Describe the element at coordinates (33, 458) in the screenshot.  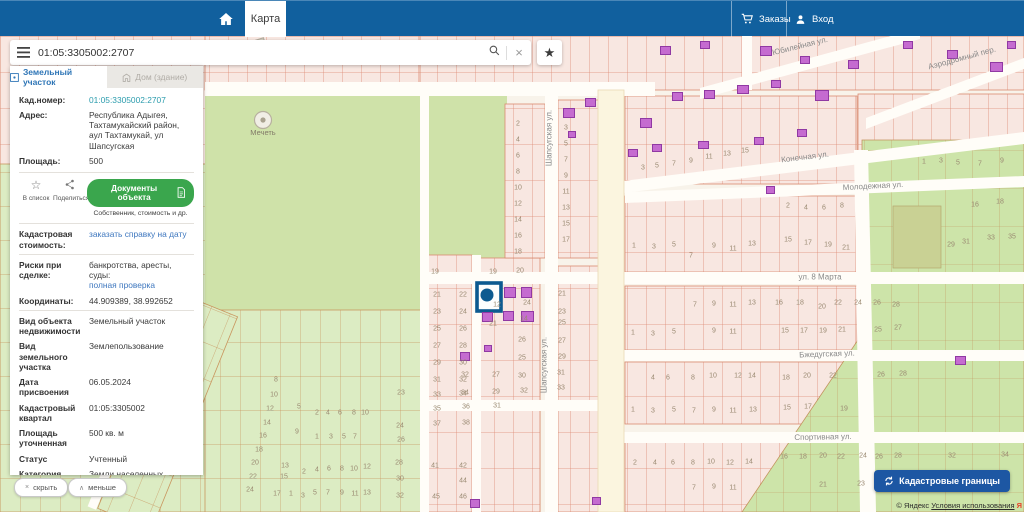
I see `row-label: Статус` at that location.